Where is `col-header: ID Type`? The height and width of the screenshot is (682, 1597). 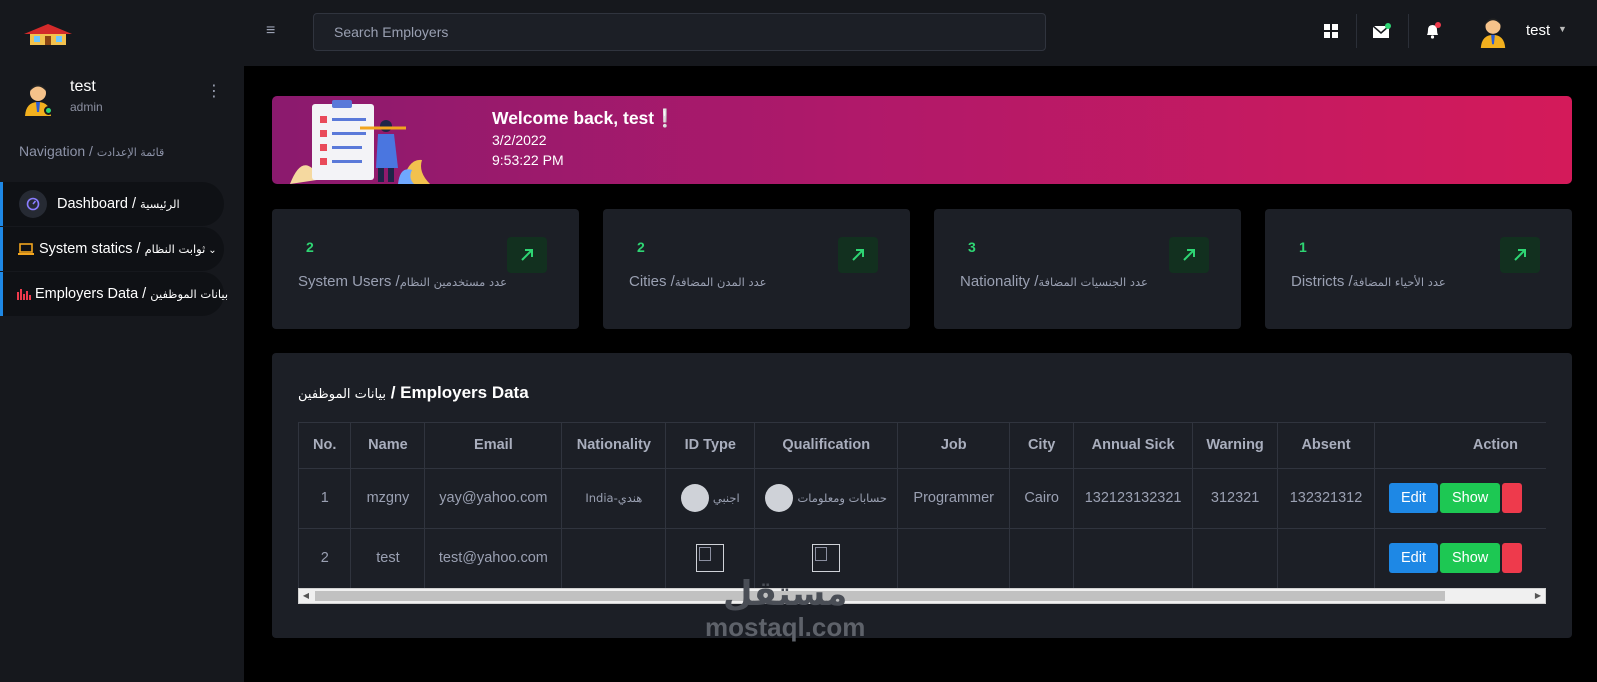 col-header: ID Type is located at coordinates (710, 446).